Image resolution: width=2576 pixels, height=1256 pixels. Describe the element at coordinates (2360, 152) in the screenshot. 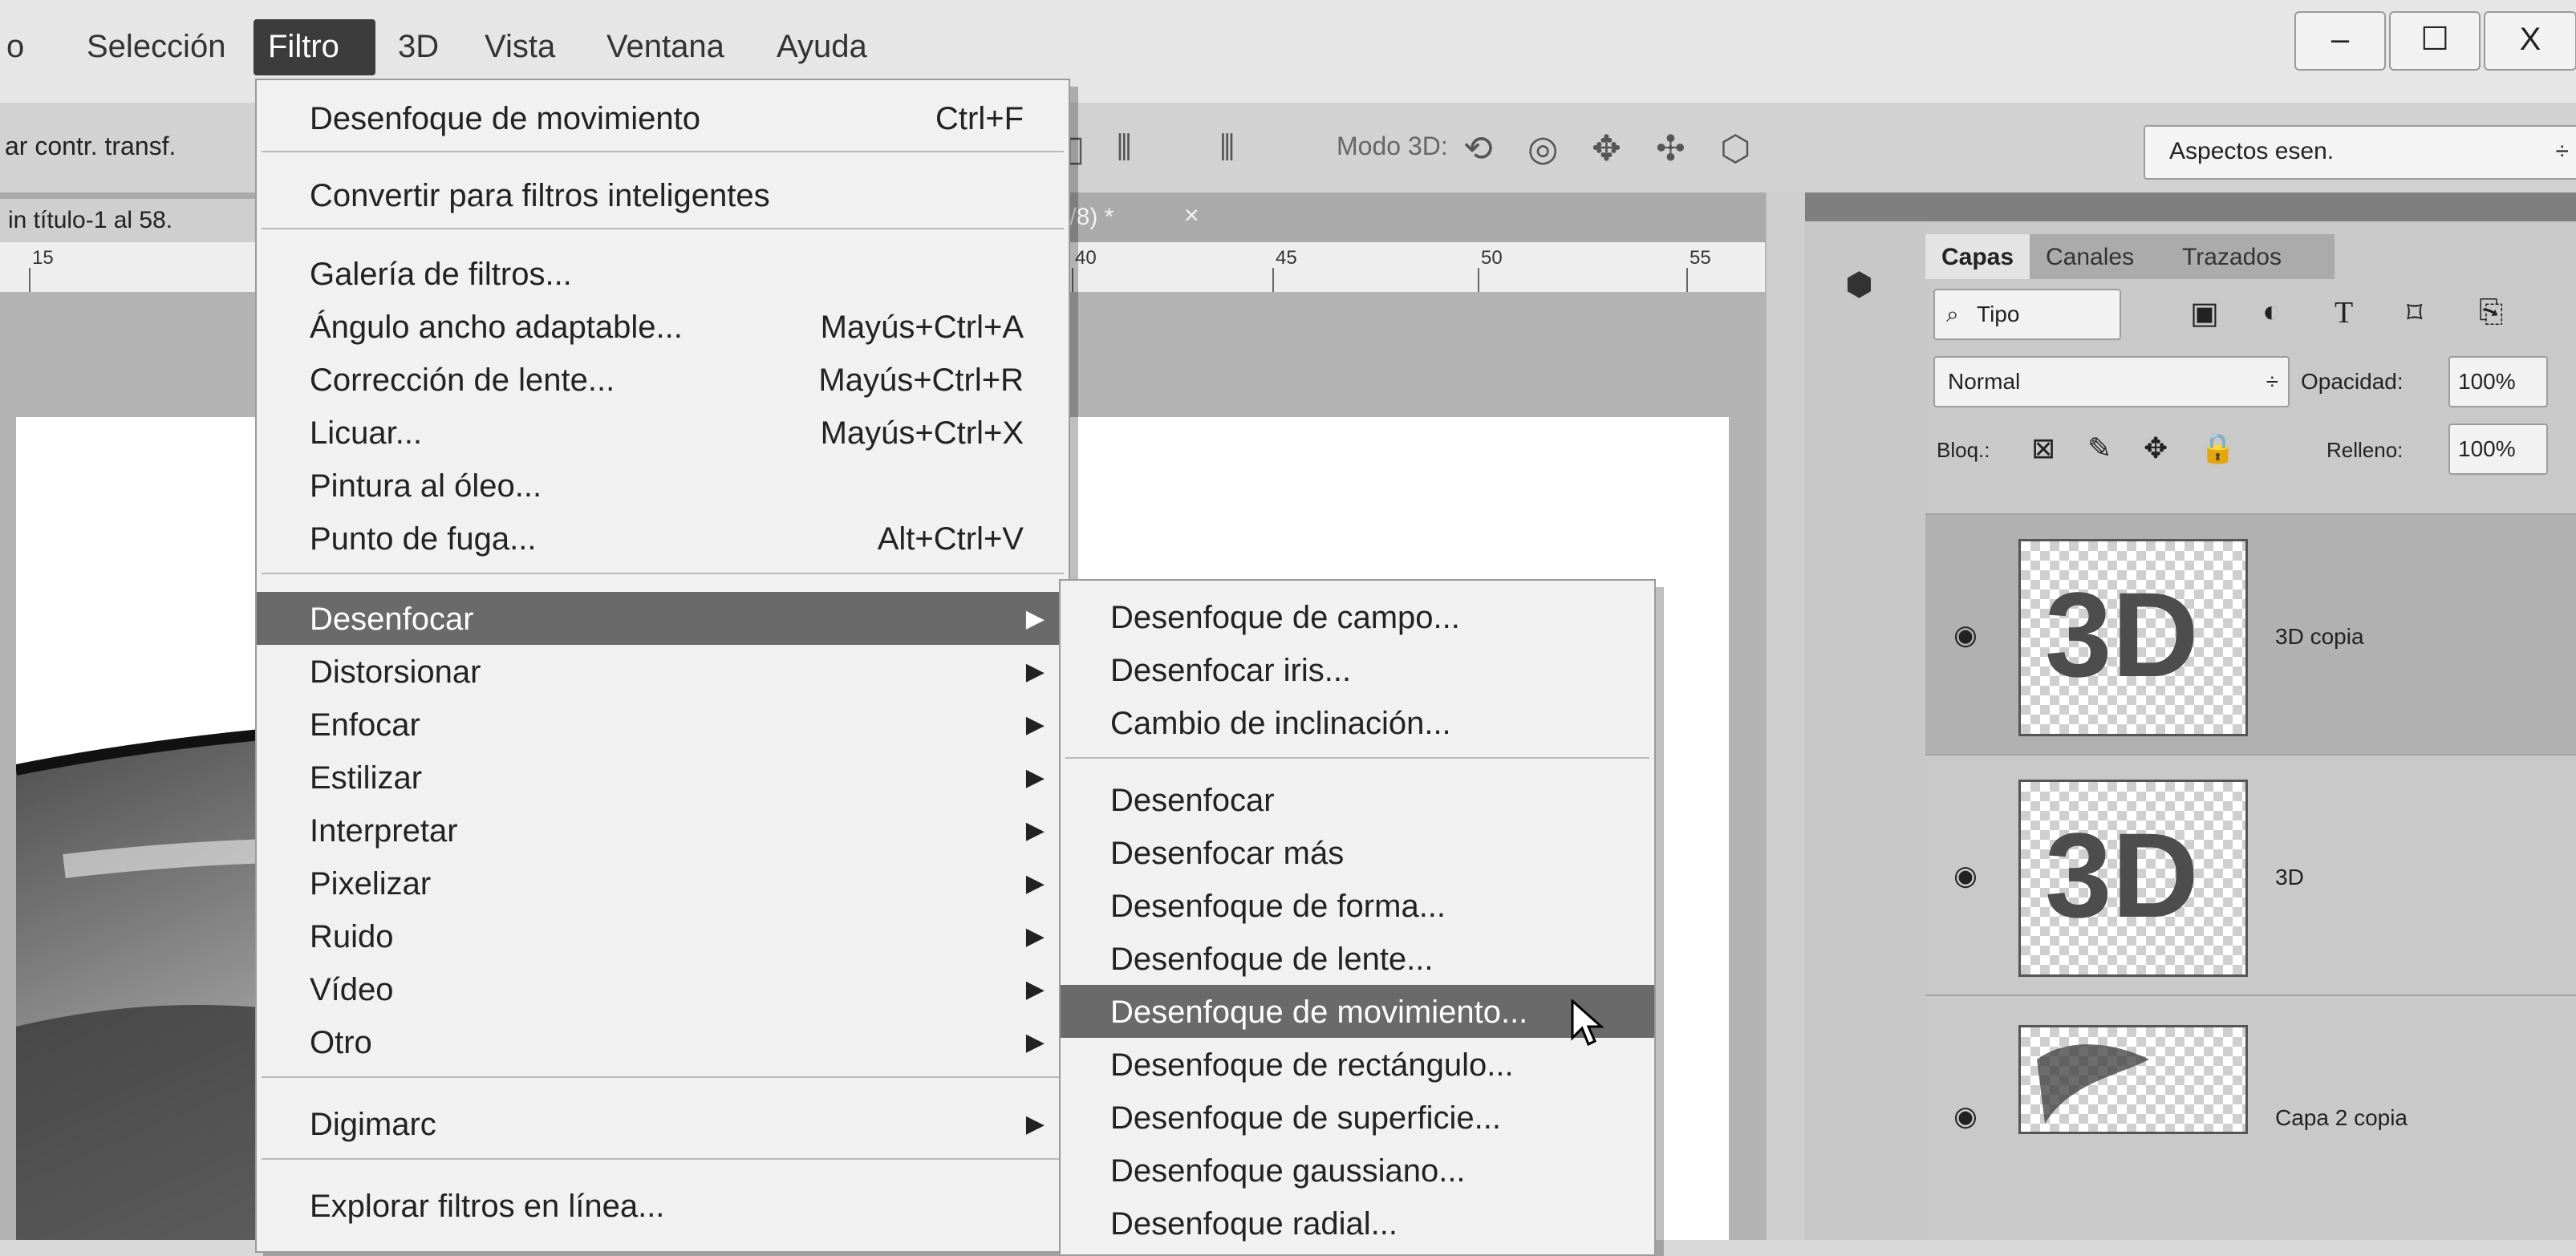

I see `workspace-select: Aspectos esen. ÷` at that location.